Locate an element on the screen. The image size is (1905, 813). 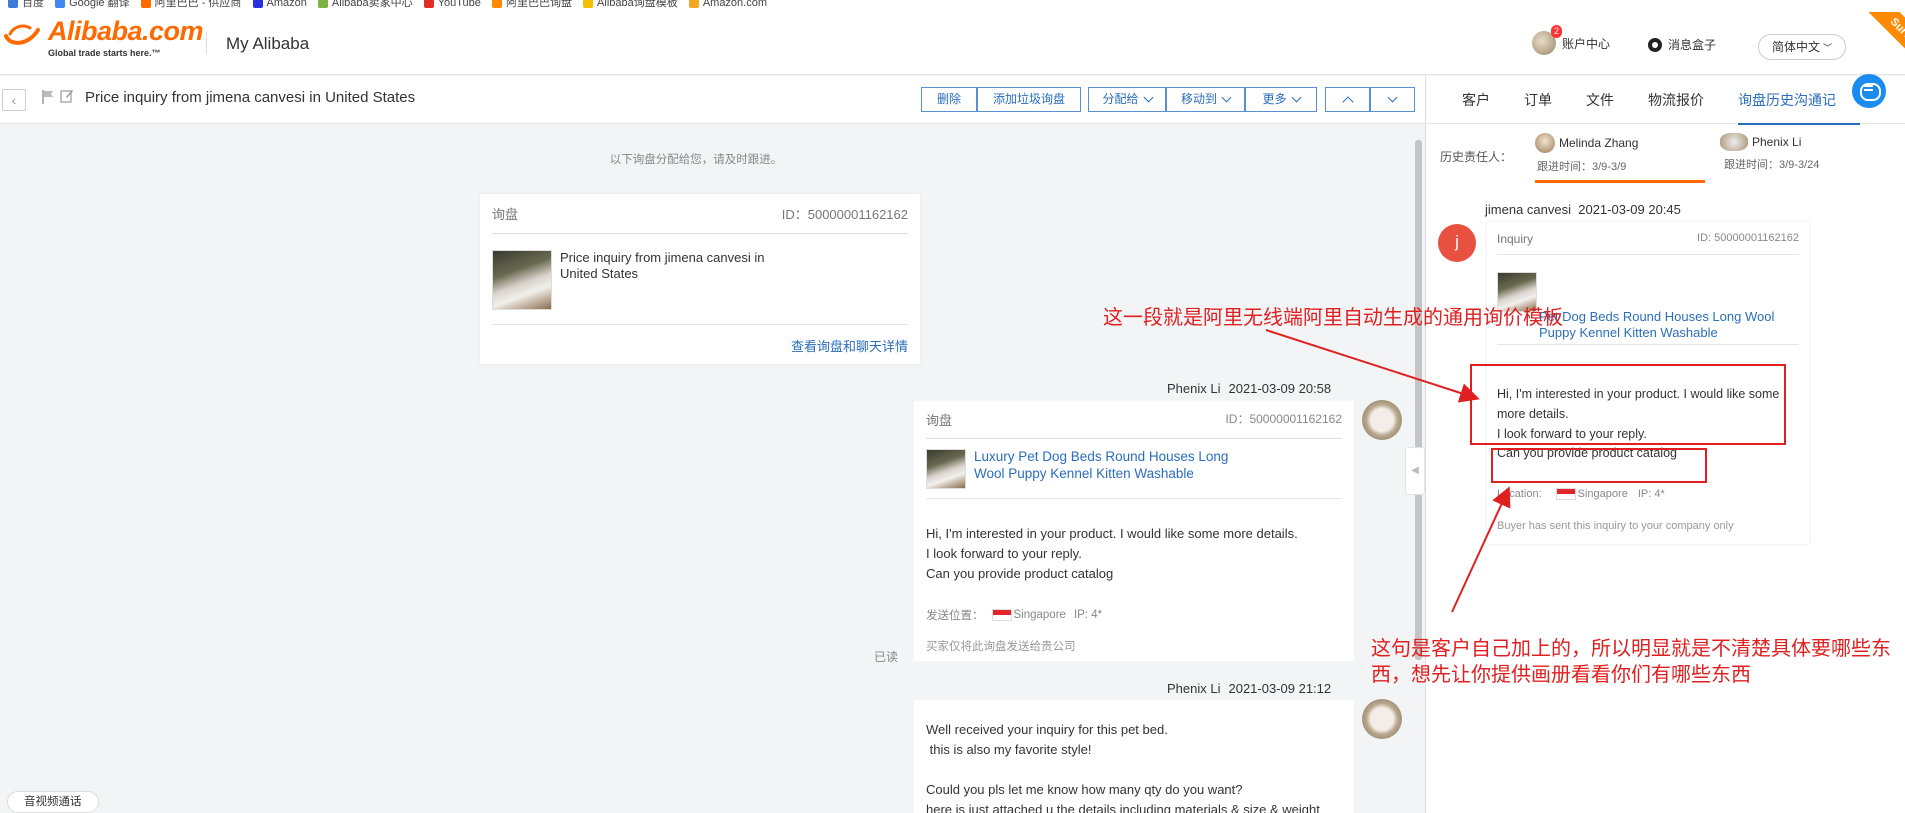
annotation-arrow-custom is located at coordinates (1481, 549).